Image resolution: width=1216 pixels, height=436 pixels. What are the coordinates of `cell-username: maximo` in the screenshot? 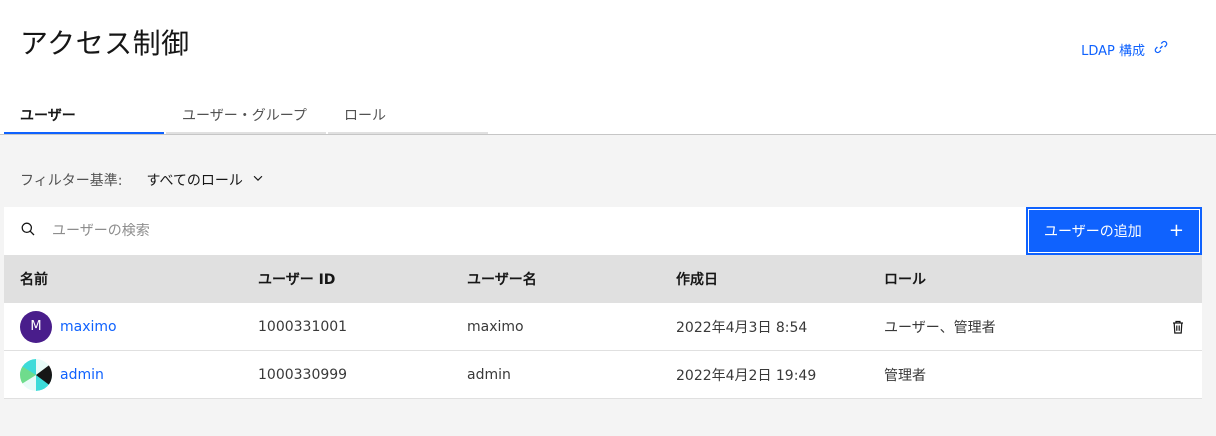 It's located at (495, 326).